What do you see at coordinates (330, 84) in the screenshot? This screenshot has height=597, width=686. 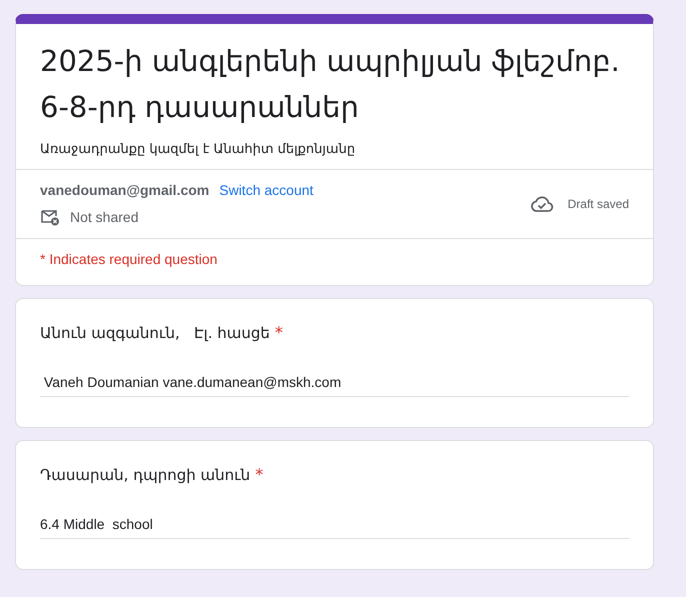 I see `form-title: 2025-ի անգլերենի ապրիլյան ֆլեշմոբ. 6-8-րդ դասարաններ` at bounding box center [330, 84].